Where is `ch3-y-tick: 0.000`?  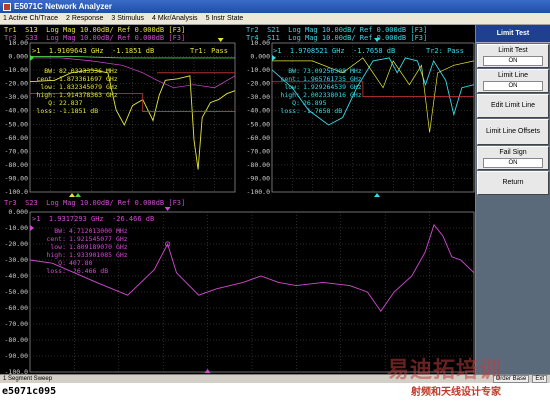 ch3-y-tick: 0.000 is located at coordinates (18, 212).